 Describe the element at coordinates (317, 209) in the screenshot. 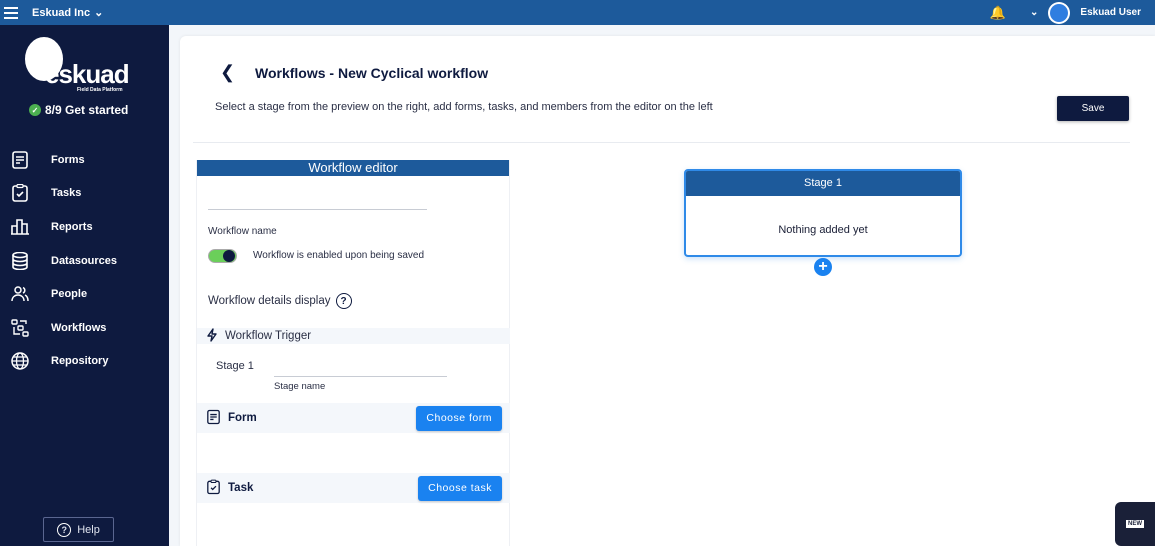

I see `workflow-name-input` at that location.